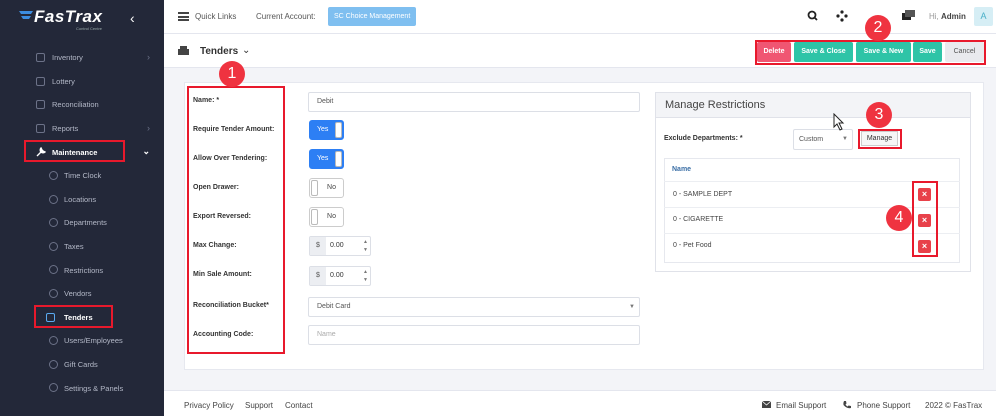 The width and height of the screenshot is (996, 416). What do you see at coordinates (82, 82) in the screenshot?
I see `sidebar-item-lottery: Lottery` at bounding box center [82, 82].